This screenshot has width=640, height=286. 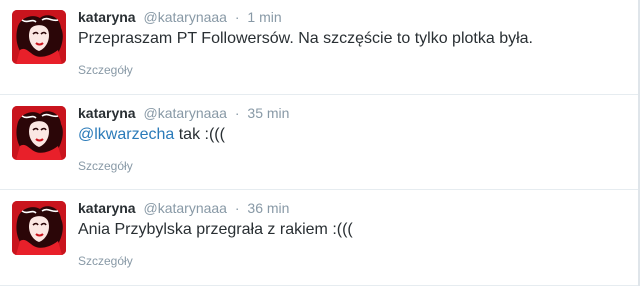 I want to click on tweet-header: kataryna @katarynaaa · 36 min, so click(x=183, y=208).